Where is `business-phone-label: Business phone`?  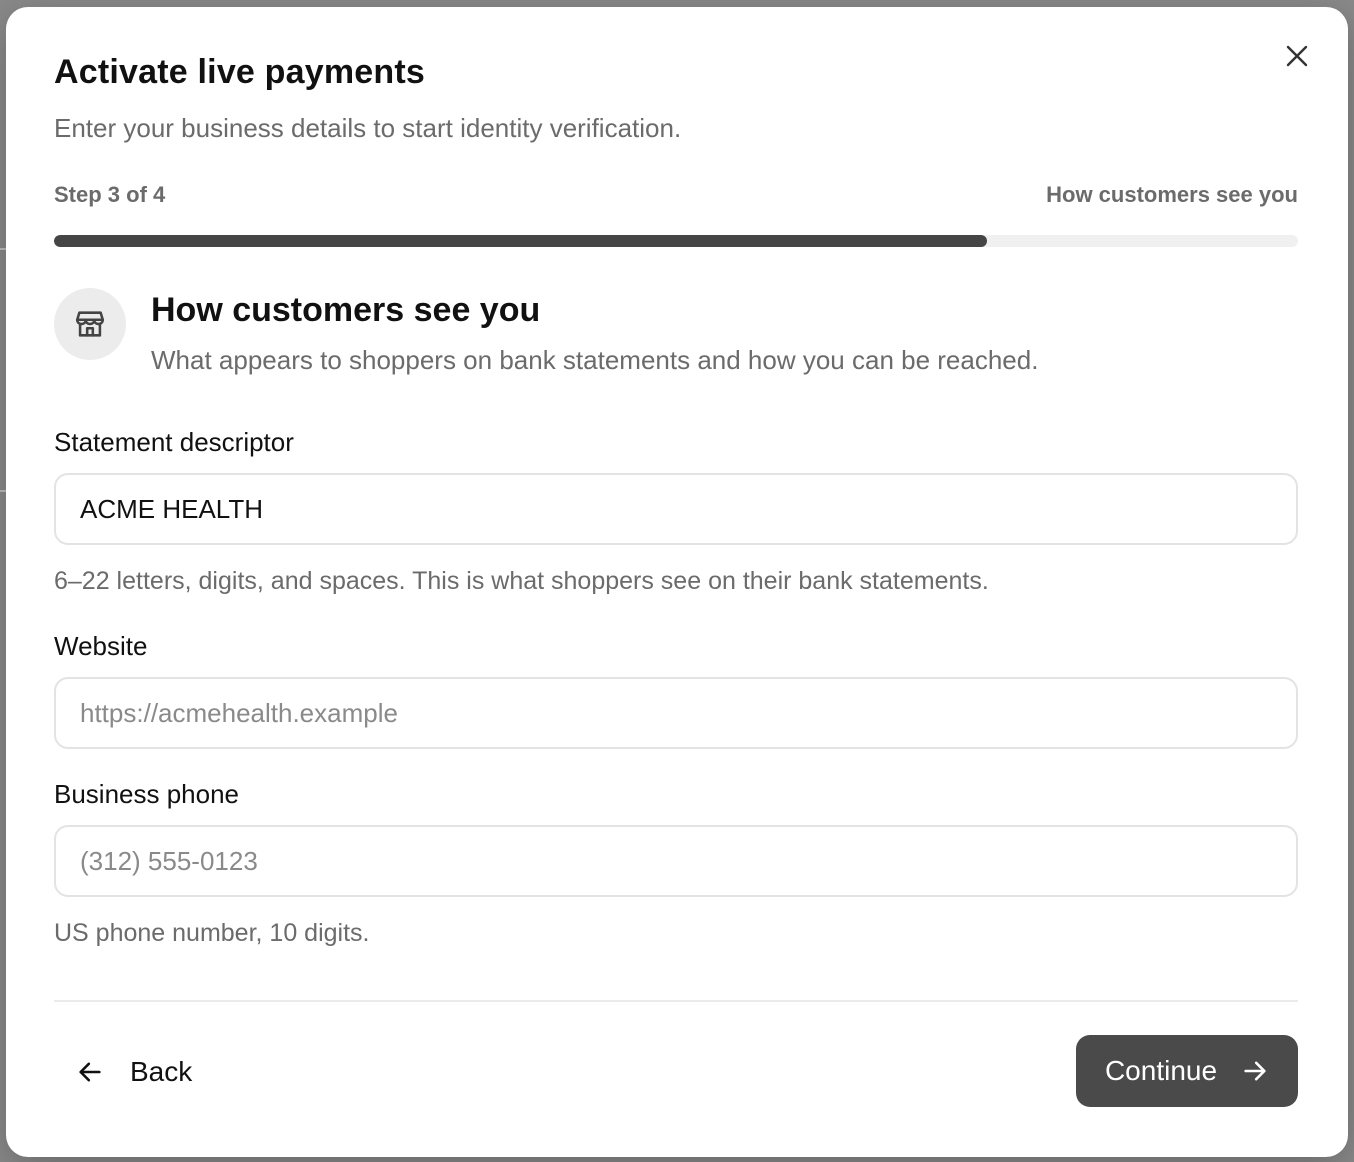
business-phone-label: Business phone is located at coordinates (147, 794).